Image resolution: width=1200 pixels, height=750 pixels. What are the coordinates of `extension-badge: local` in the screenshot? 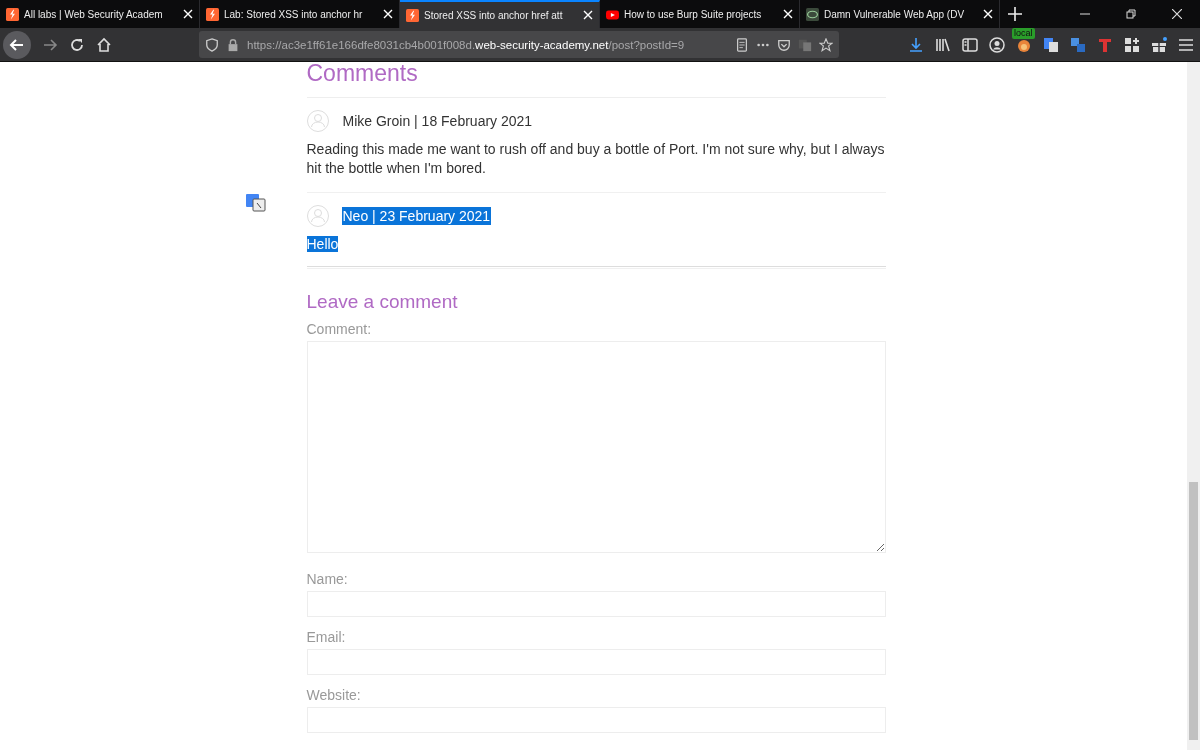 It's located at (1023, 33).